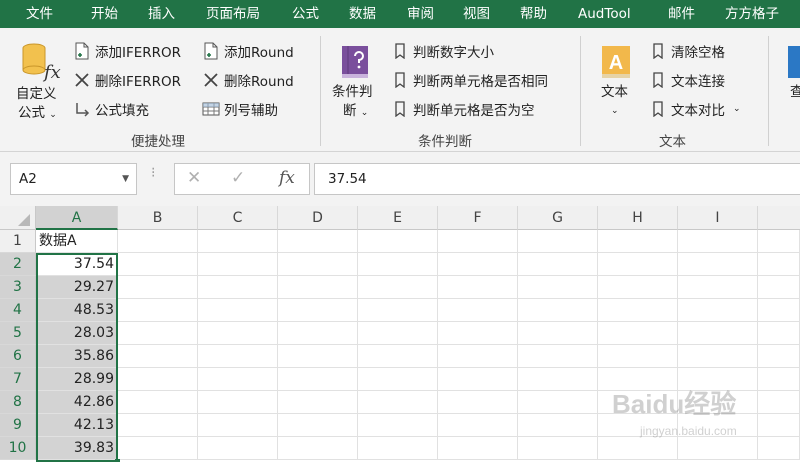 This screenshot has width=800, height=462. Describe the element at coordinates (247, 80) in the screenshot. I see `delete-round-button: 删除Round` at that location.